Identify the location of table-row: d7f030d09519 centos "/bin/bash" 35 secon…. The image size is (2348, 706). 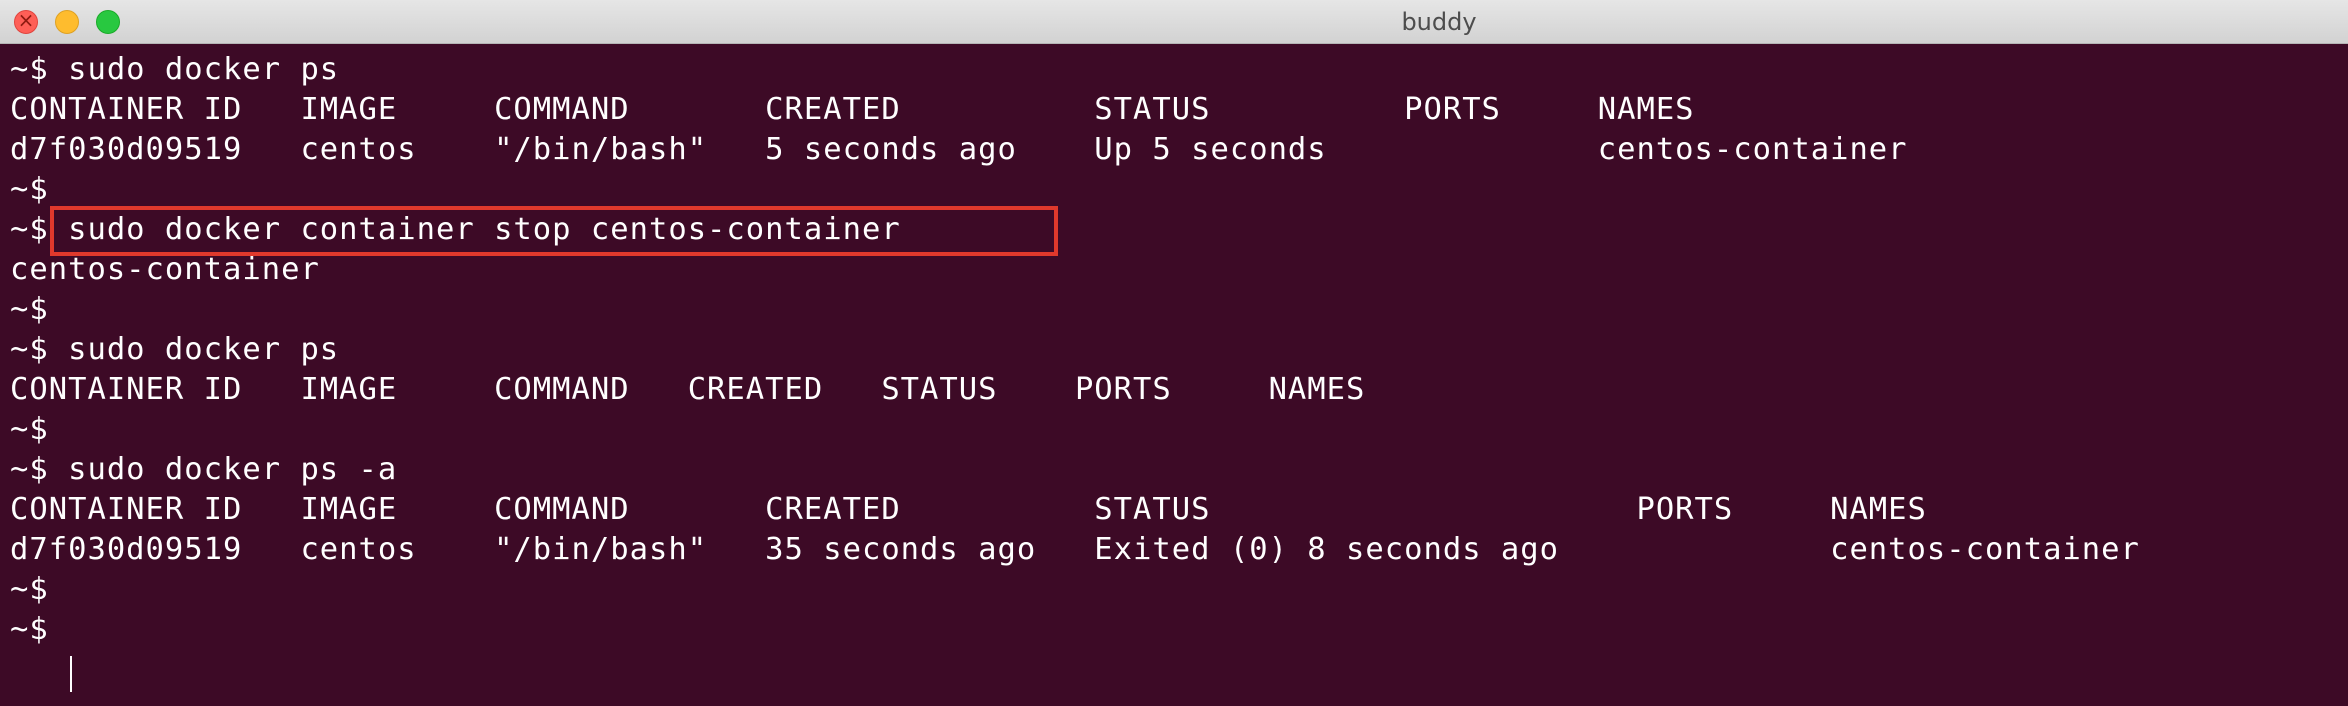
(1075, 549).